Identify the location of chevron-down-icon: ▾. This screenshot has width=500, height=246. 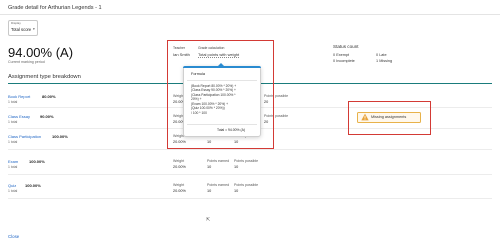
(34, 29).